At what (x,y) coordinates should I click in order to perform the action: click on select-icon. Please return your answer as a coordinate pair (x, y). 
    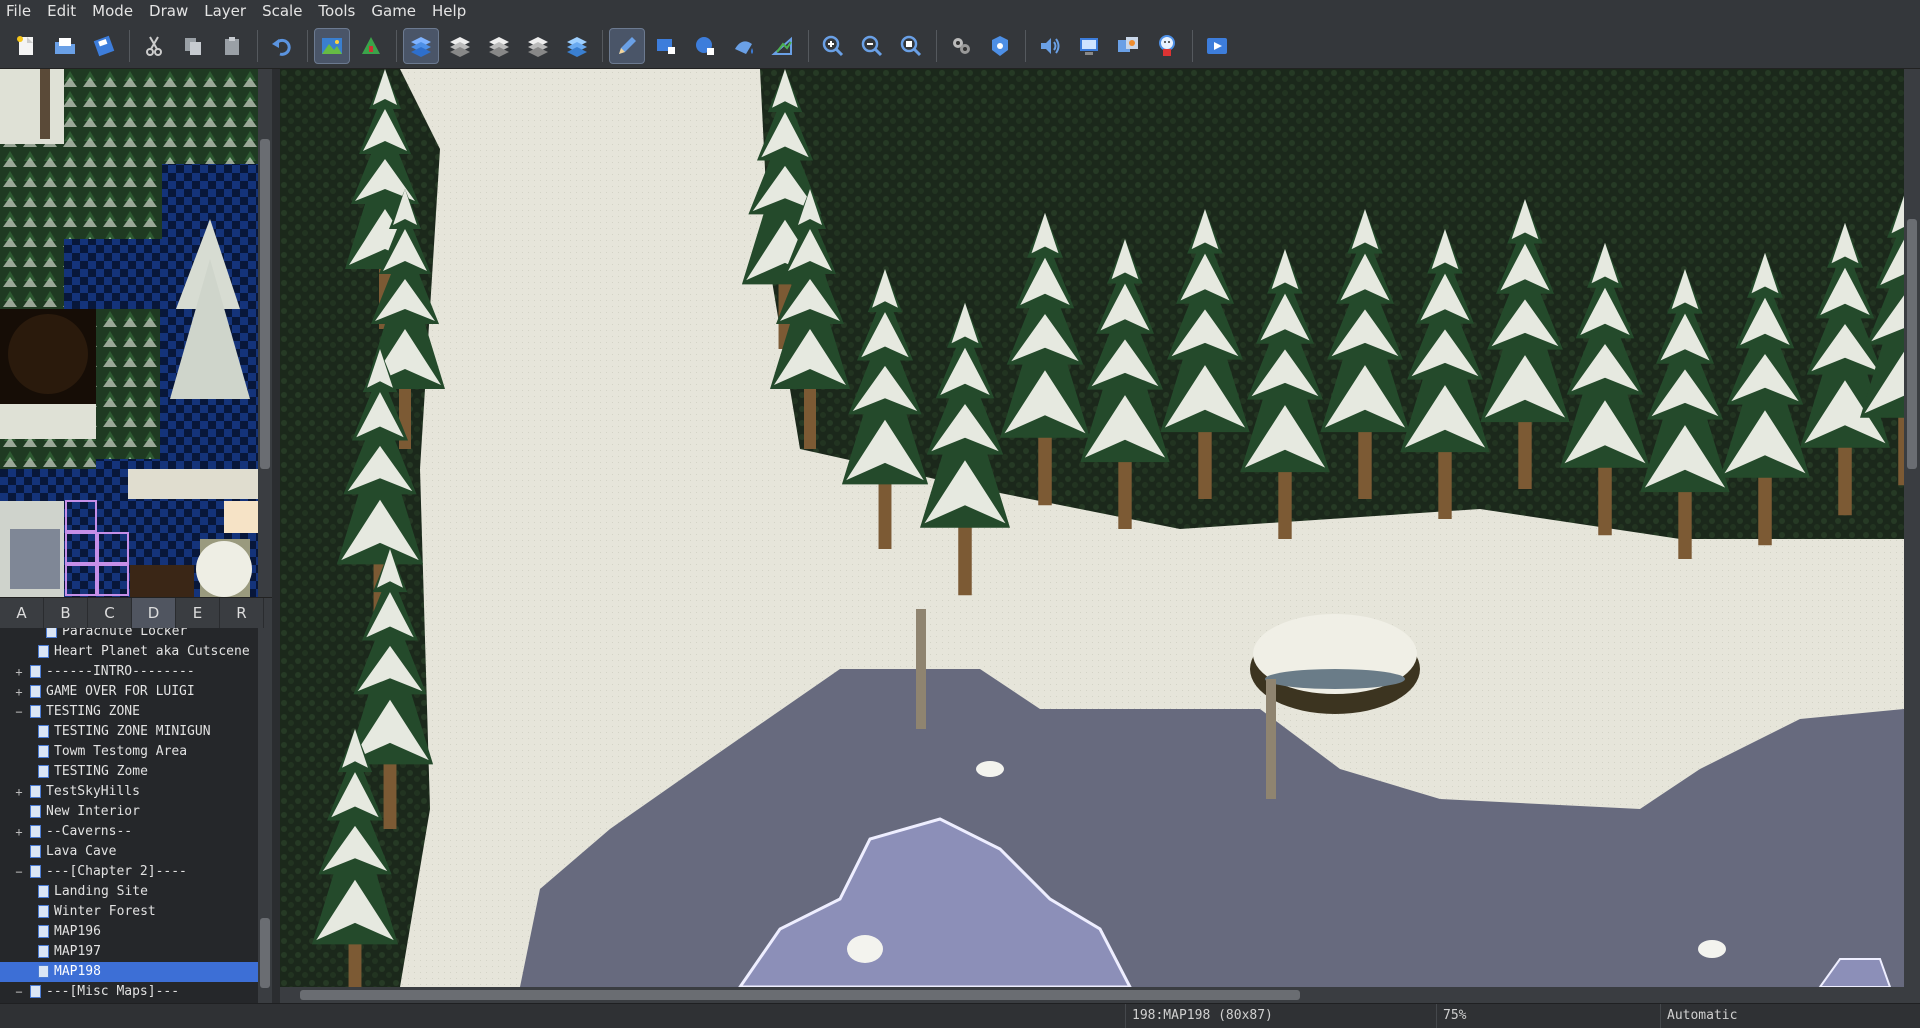
    Looking at the image, I should click on (781, 45).